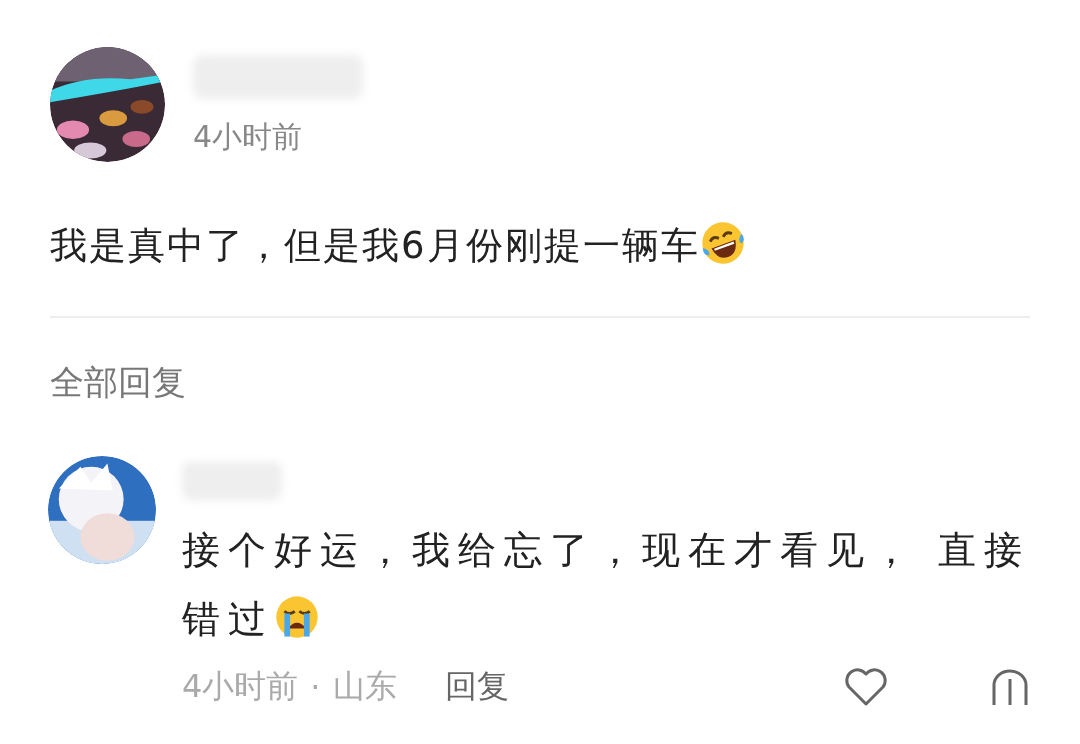  I want to click on crying-emoji-icon, so click(297, 617).